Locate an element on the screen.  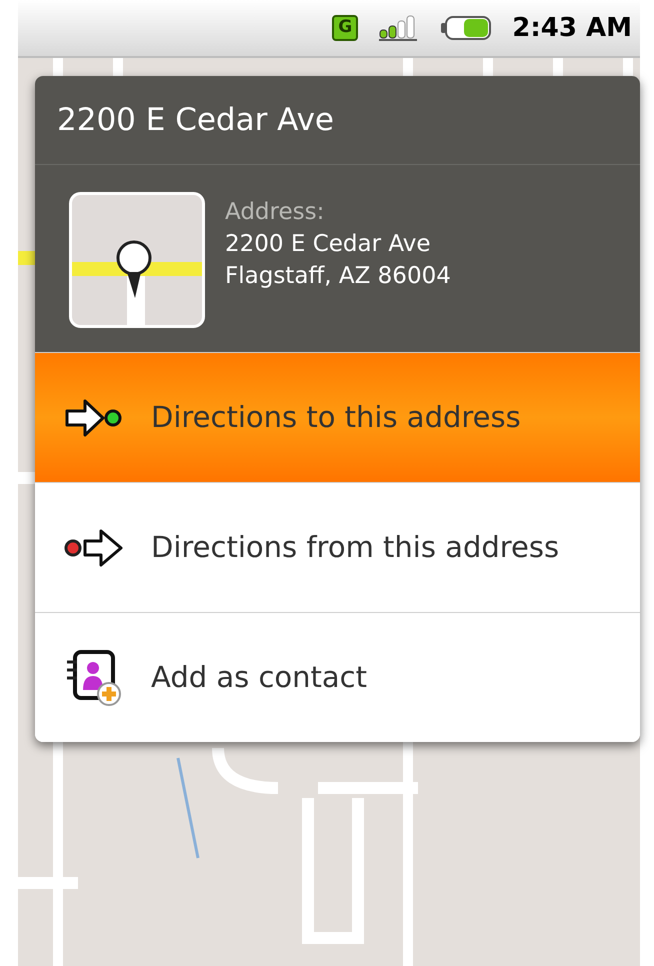
address-label: Address: is located at coordinates (275, 212).